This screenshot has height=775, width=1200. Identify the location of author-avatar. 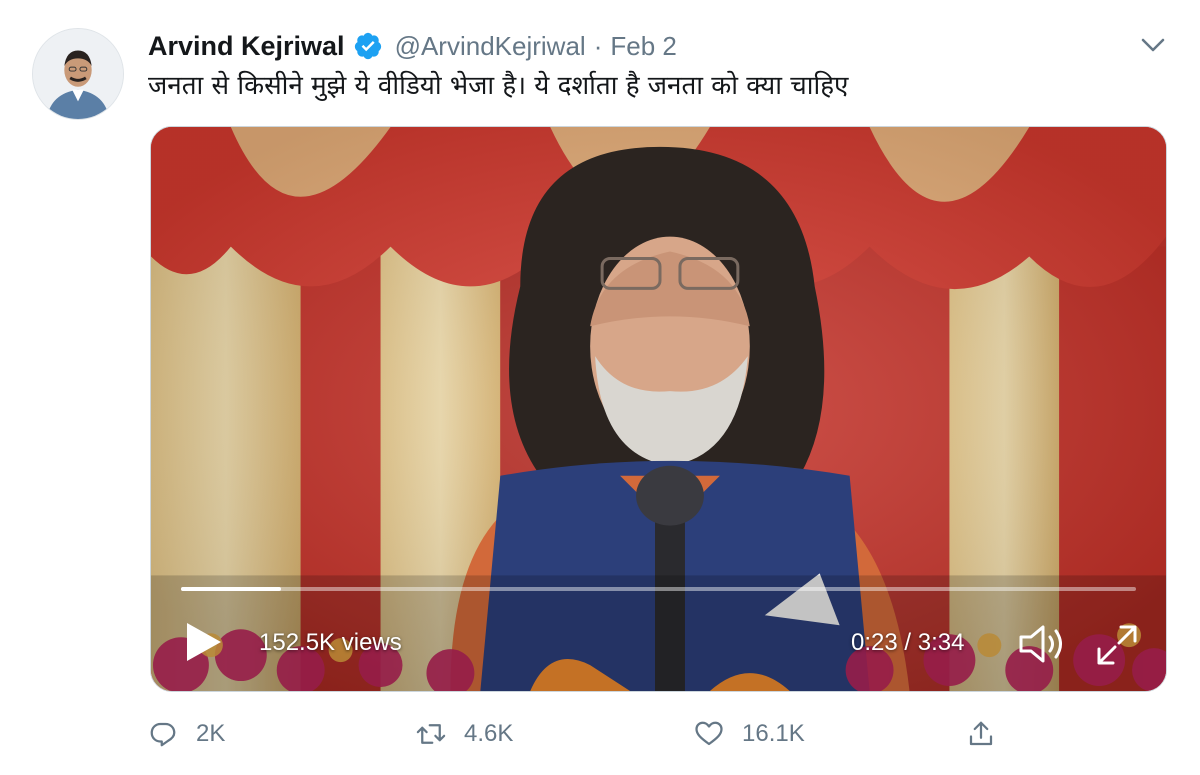
(78, 74).